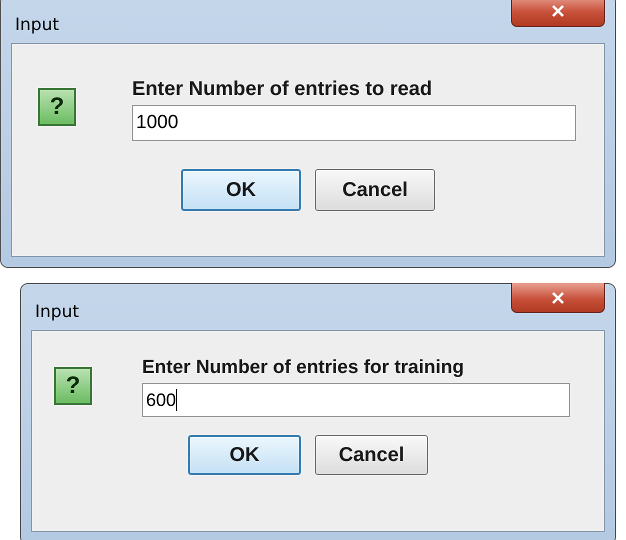  What do you see at coordinates (303, 368) in the screenshot?
I see `prompt-label: Enter Number of entries for training` at bounding box center [303, 368].